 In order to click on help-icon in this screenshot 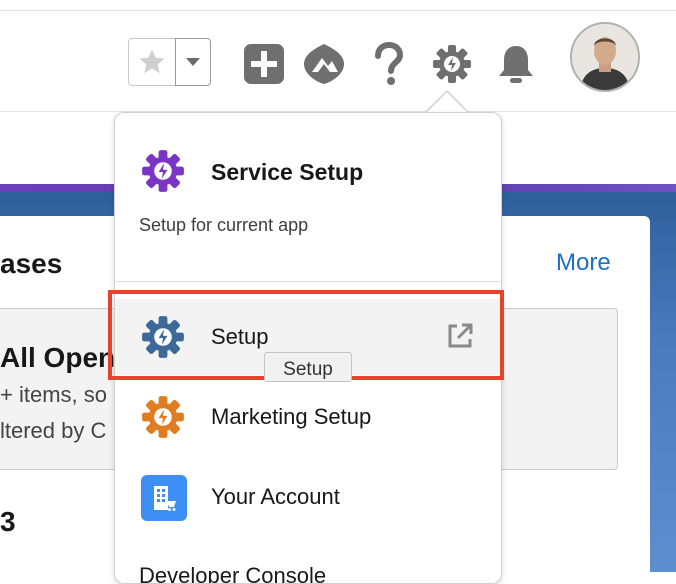, I will do `click(388, 64)`.